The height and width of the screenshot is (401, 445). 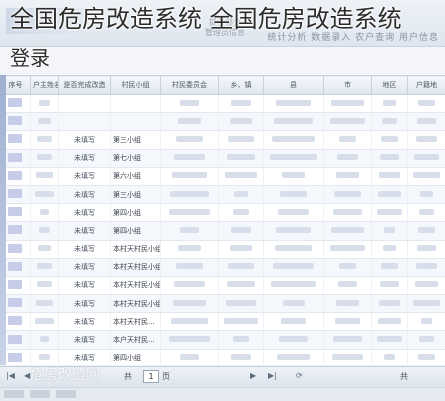 What do you see at coordinates (85, 85) in the screenshot?
I see `column-header: 是否完成改造` at bounding box center [85, 85].